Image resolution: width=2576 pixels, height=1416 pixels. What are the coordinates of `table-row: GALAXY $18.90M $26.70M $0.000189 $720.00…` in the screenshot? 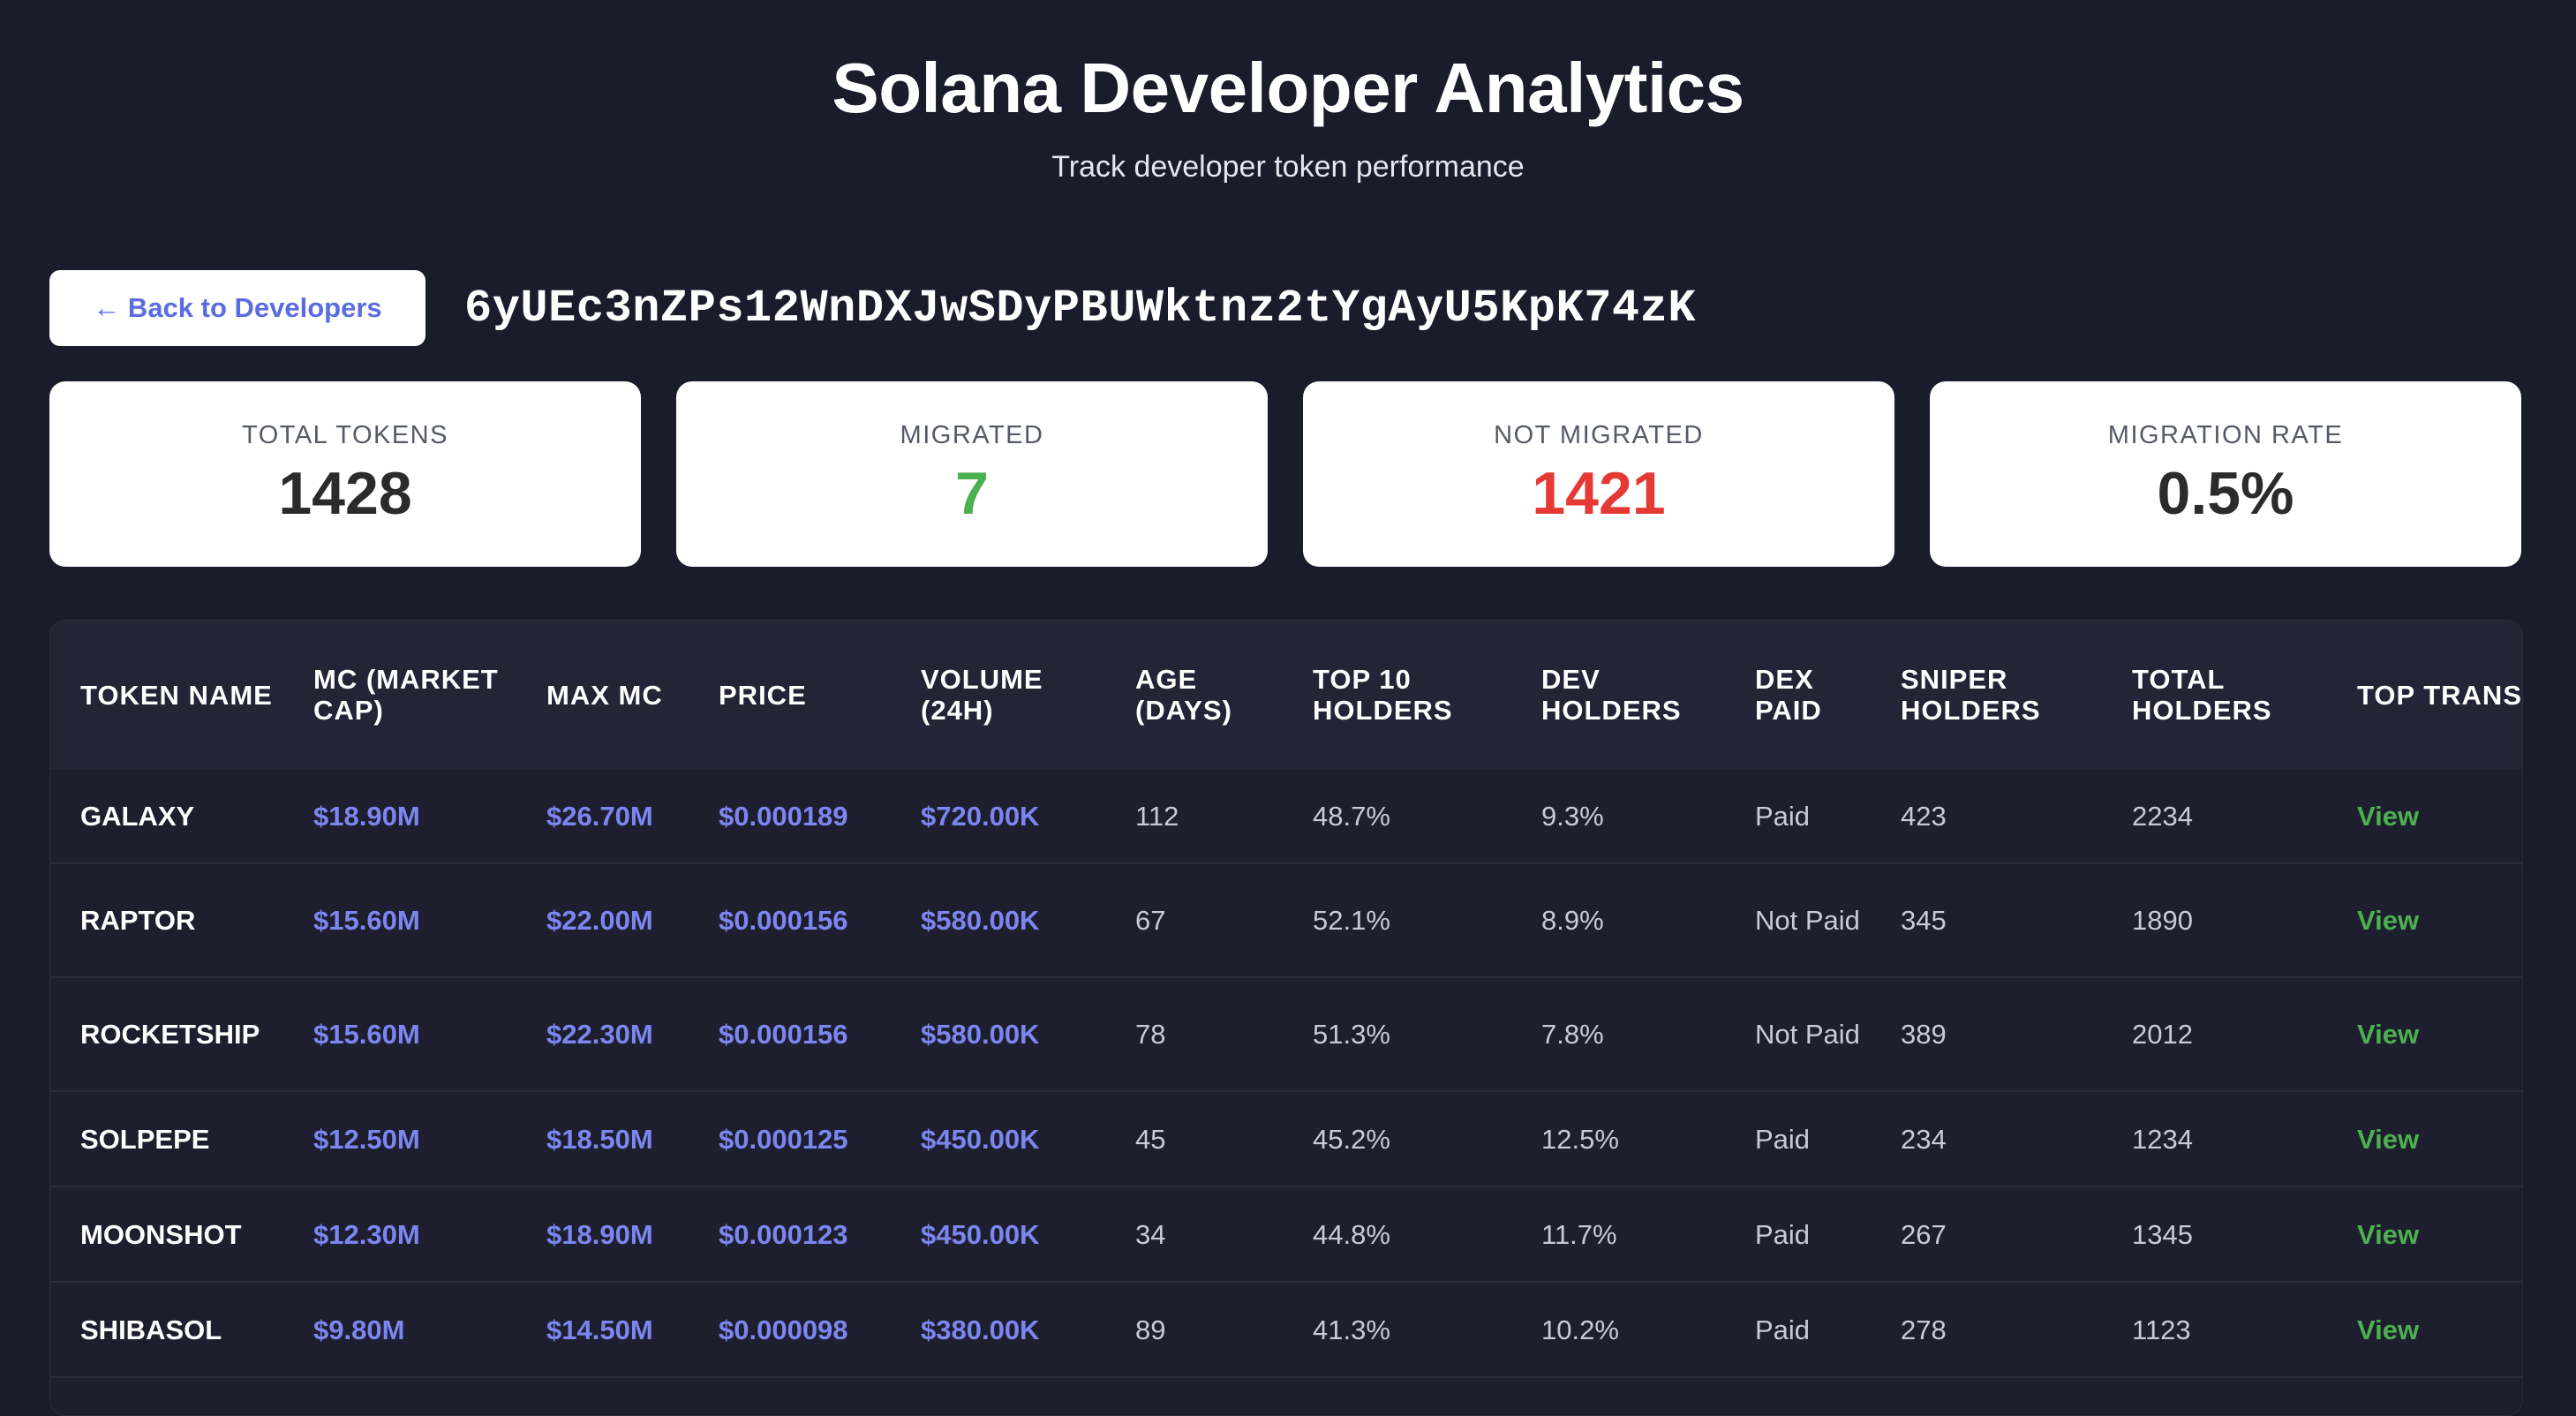 It's located at (1286, 816).